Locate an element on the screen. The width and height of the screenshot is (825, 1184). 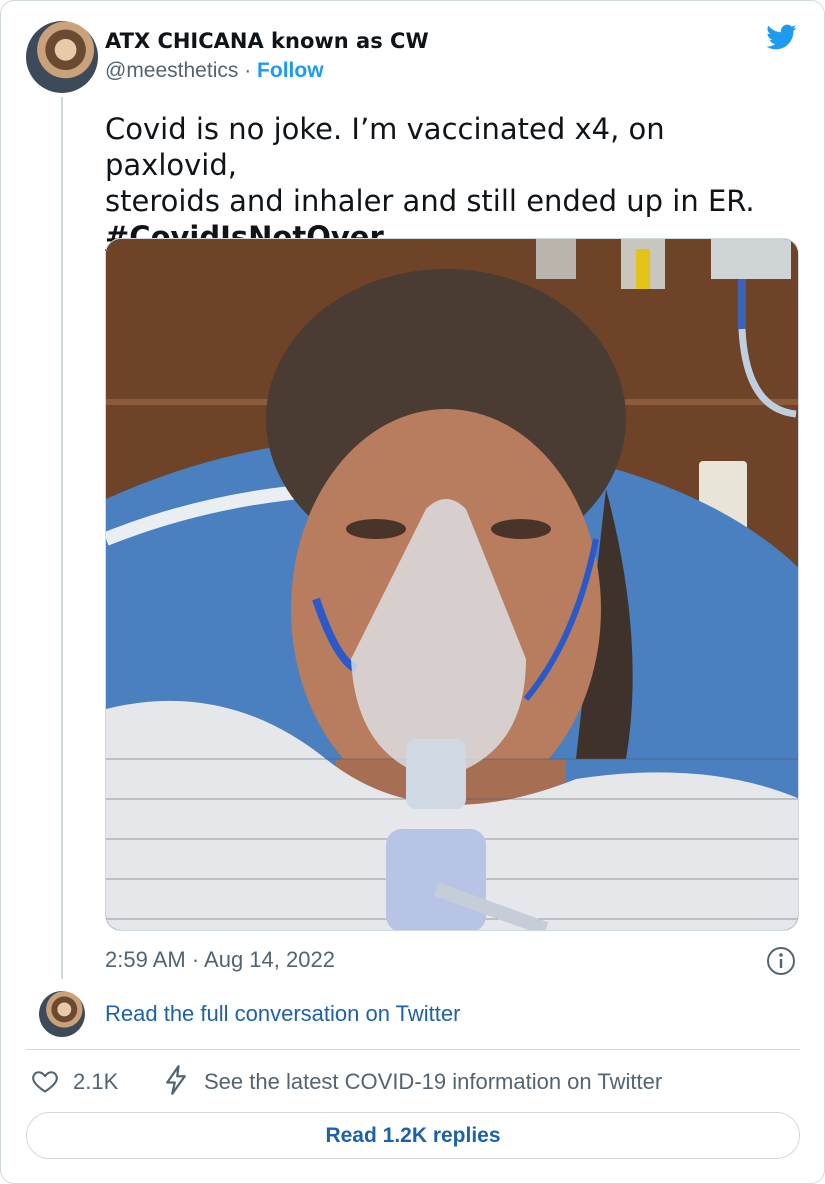
twitter-bird-icon is located at coordinates (781, 37).